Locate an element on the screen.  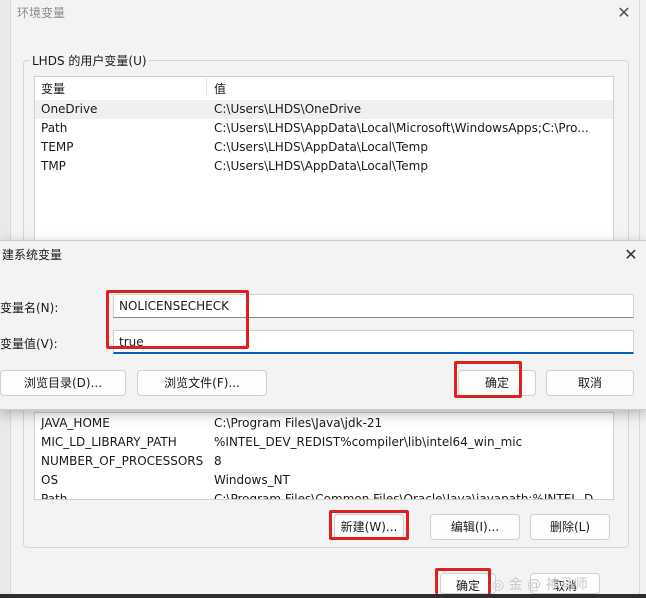
table-row: JAVA_HOME C:\Program Files\Java\jdk-21 is located at coordinates (324, 423).